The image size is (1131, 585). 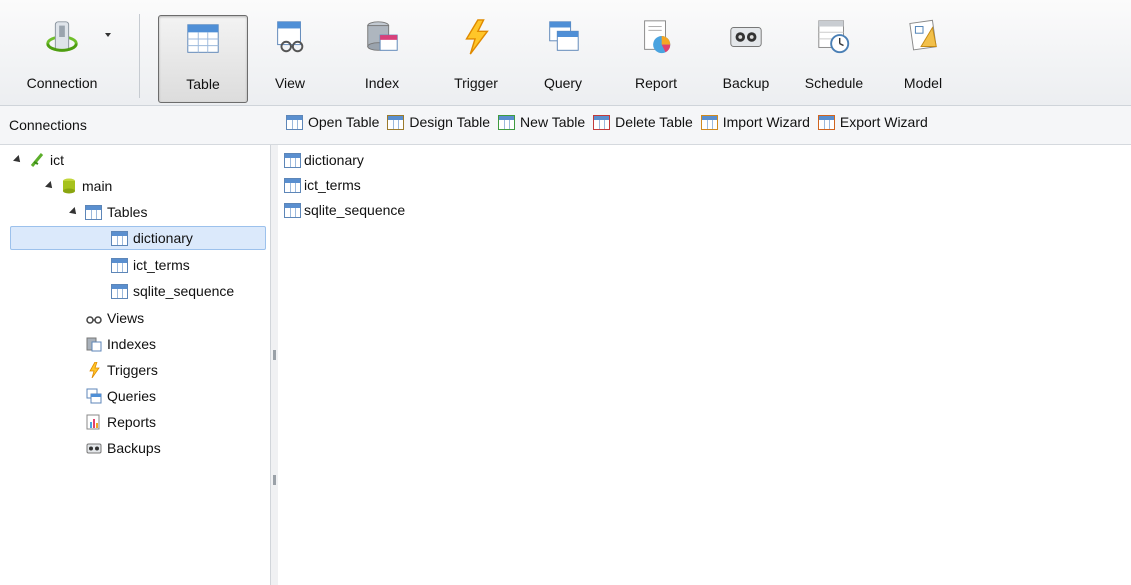 What do you see at coordinates (57, 160) in the screenshot?
I see `tree-connection-label: ict` at bounding box center [57, 160].